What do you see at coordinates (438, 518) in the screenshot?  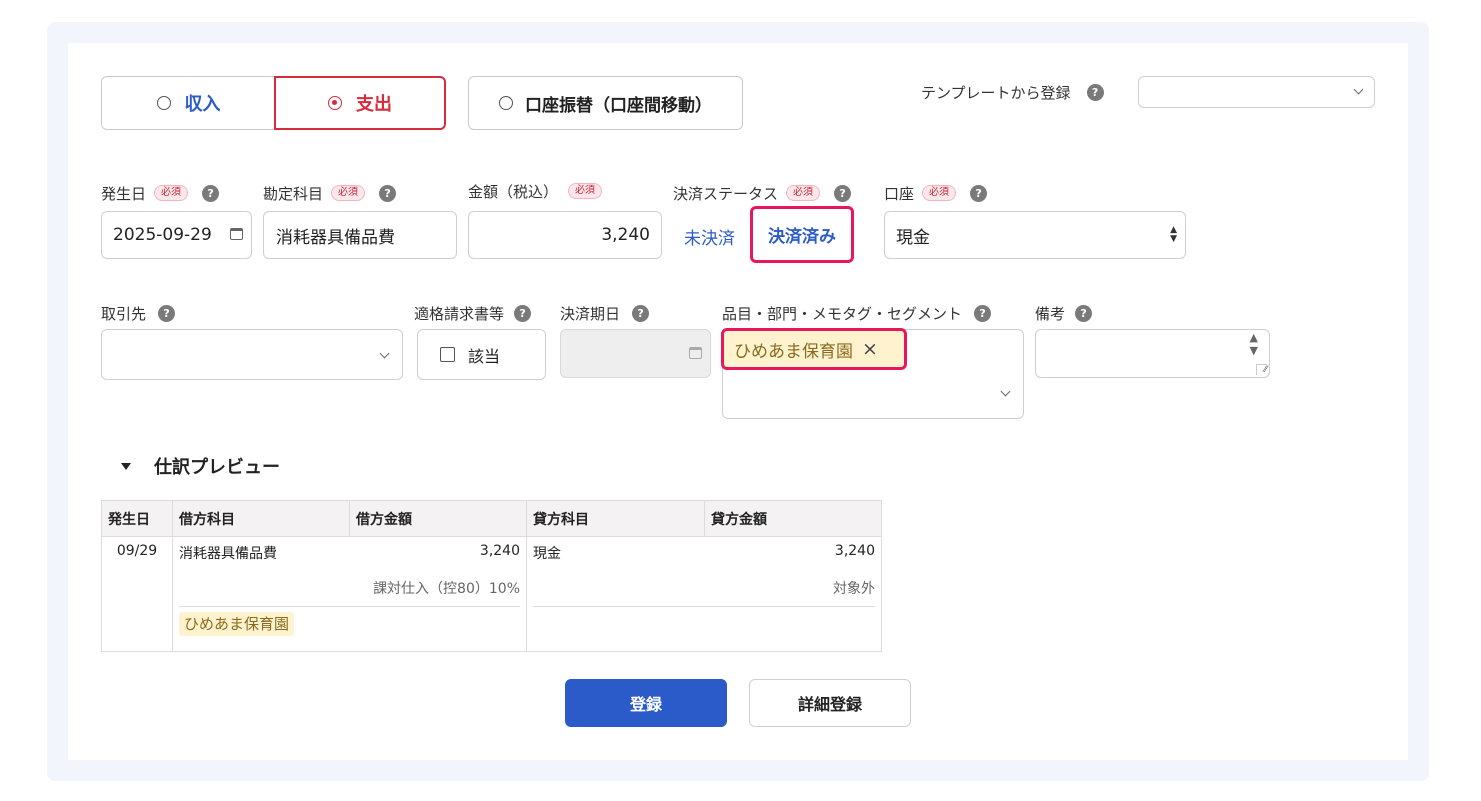 I see `header-debit-amount: 借方金額` at bounding box center [438, 518].